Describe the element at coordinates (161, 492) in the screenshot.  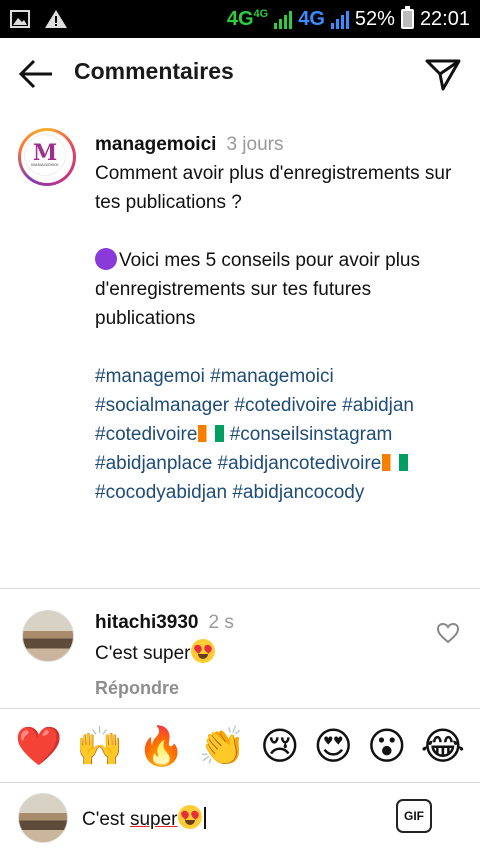
I see `hashtag-link: #cocodyabidjan` at that location.